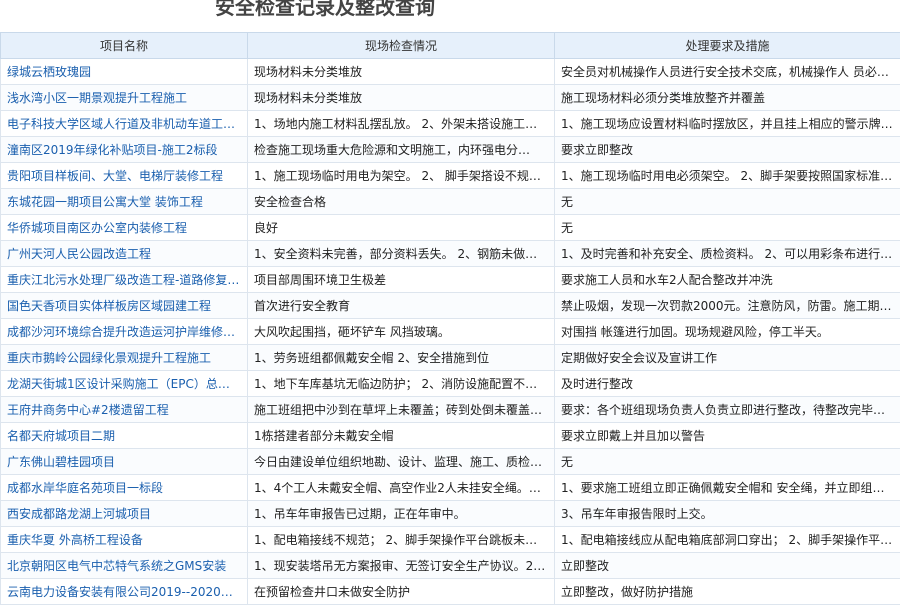  I want to click on requirements-cell: 要求施工人员和水车2人配合整改并冲洗, so click(727, 280).